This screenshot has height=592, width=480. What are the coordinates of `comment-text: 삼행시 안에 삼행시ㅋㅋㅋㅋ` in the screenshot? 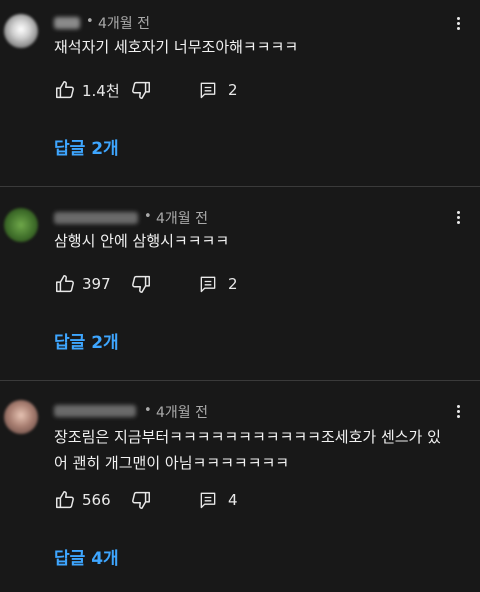 It's located at (142, 241).